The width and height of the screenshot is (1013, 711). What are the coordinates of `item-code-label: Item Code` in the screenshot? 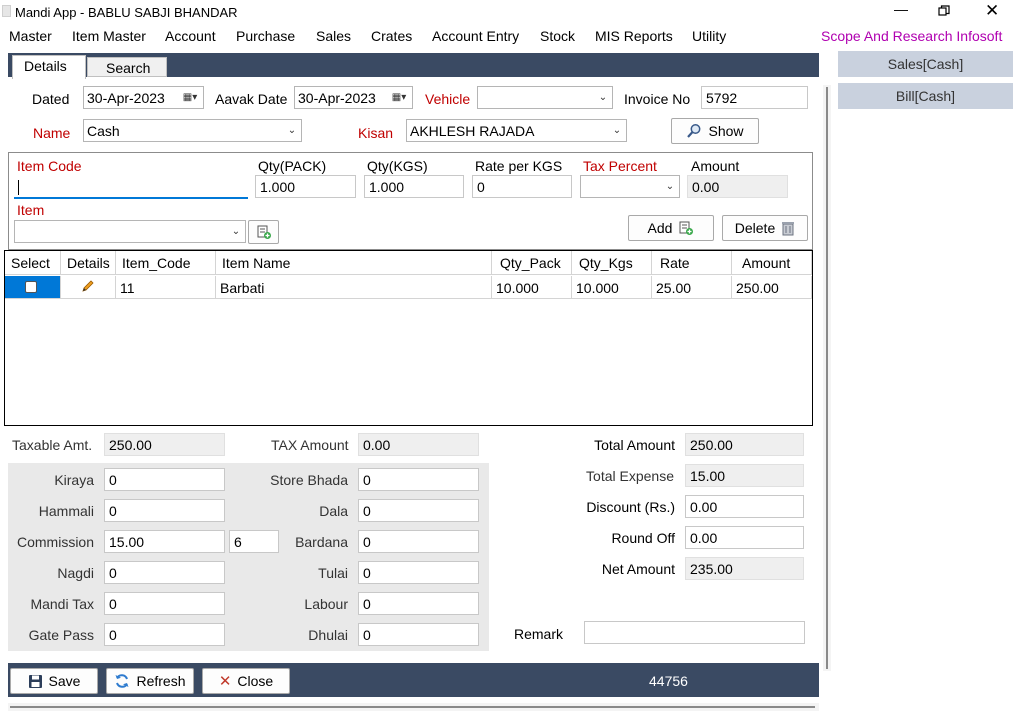 It's located at (49, 166).